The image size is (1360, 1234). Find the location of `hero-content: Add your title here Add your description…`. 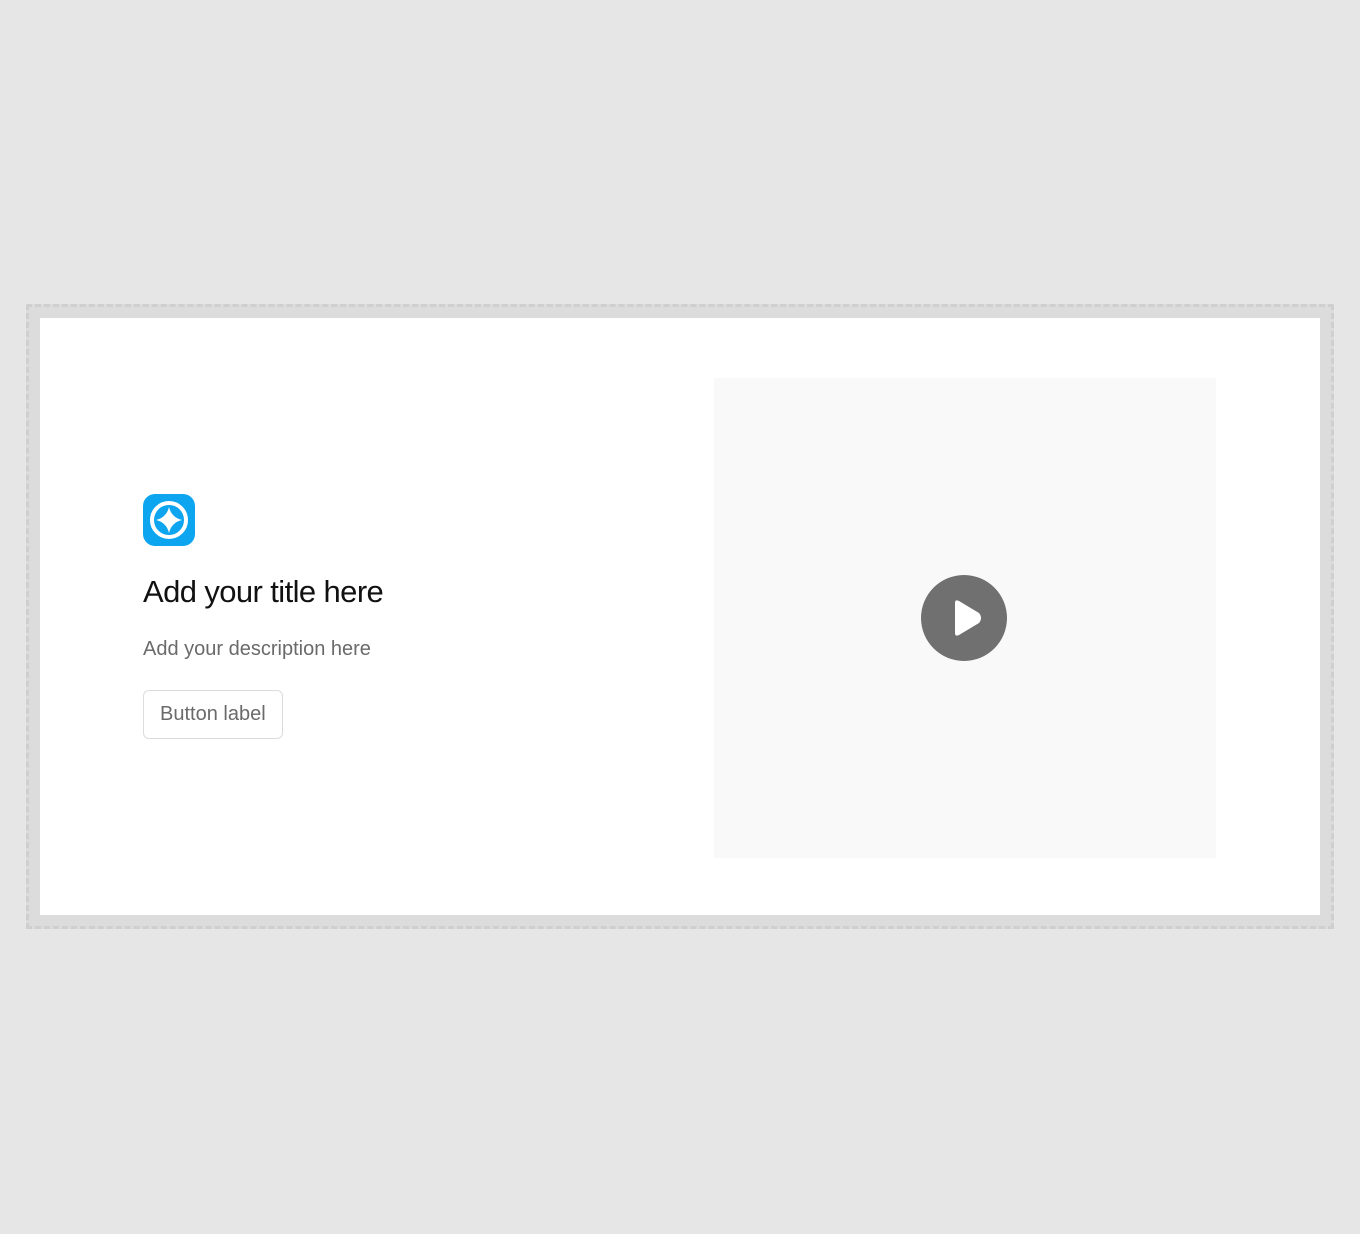

hero-content: Add your title here Add your description… is located at coordinates (383, 616).